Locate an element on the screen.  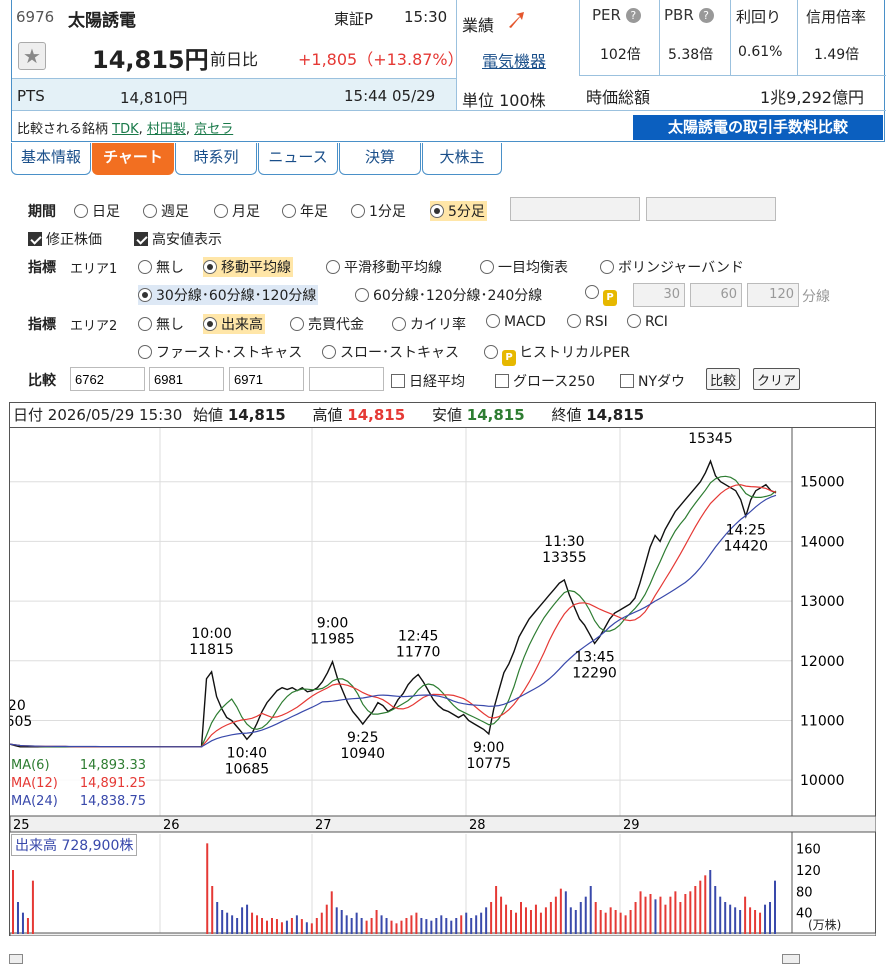
tab-chart: チャート is located at coordinates (133, 159).